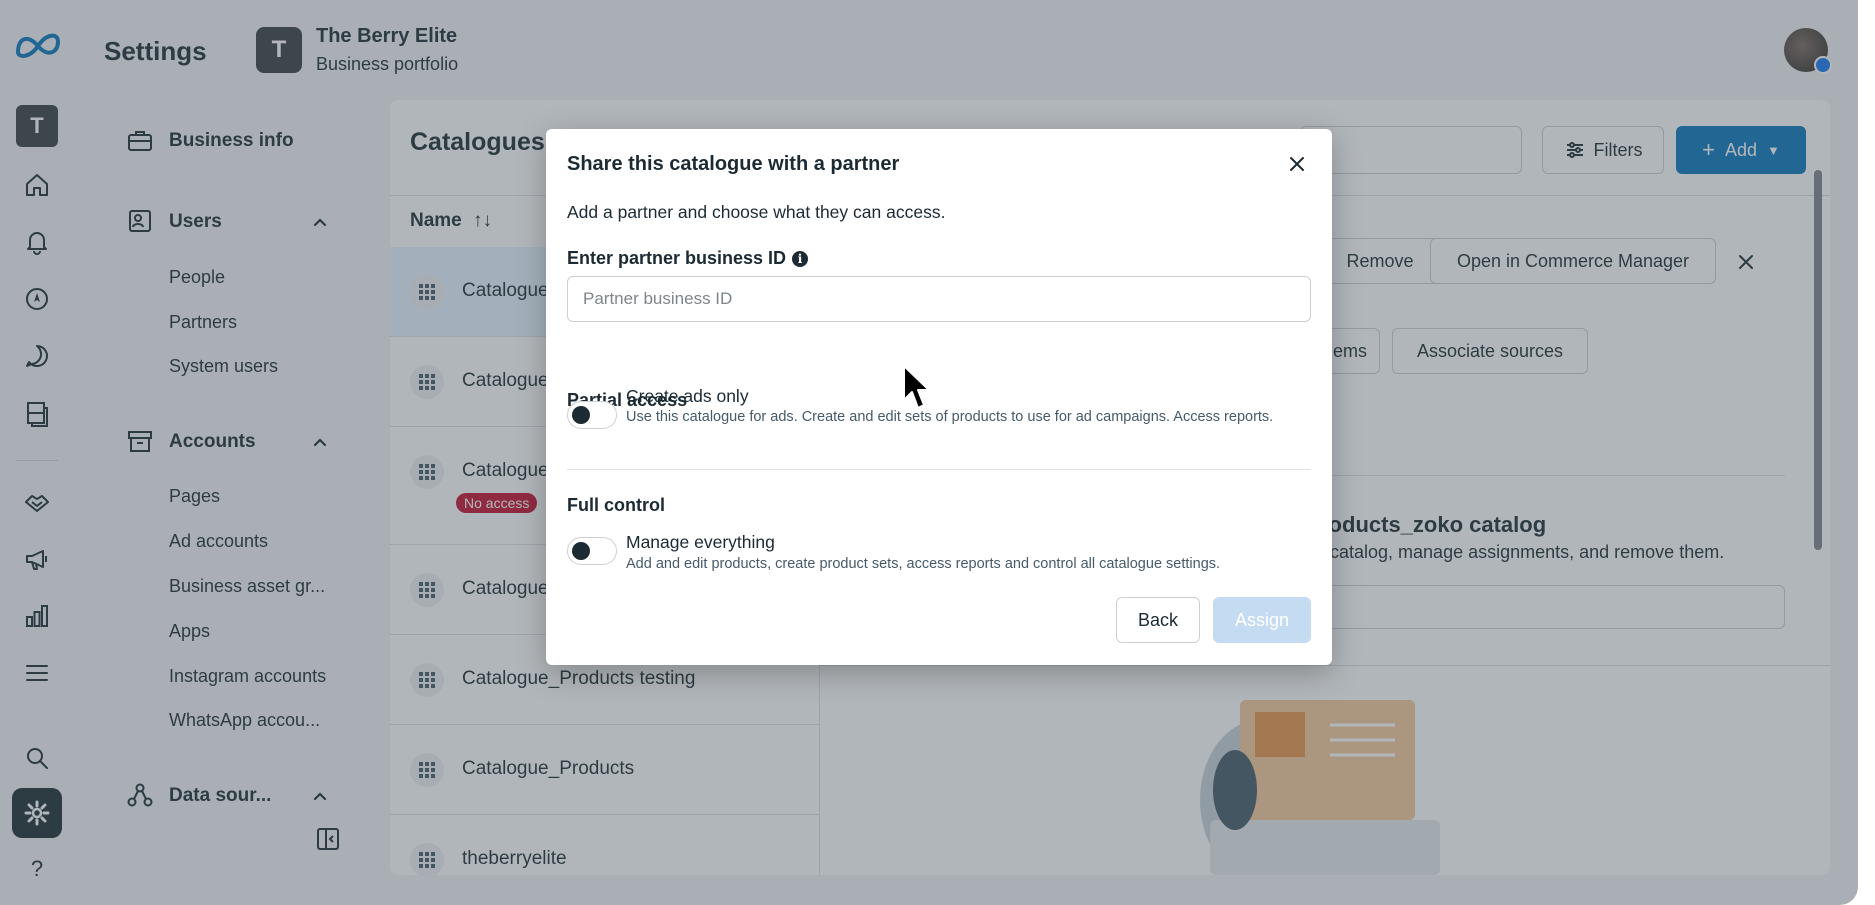  Describe the element at coordinates (1297, 164) in the screenshot. I see `close-icon` at that location.